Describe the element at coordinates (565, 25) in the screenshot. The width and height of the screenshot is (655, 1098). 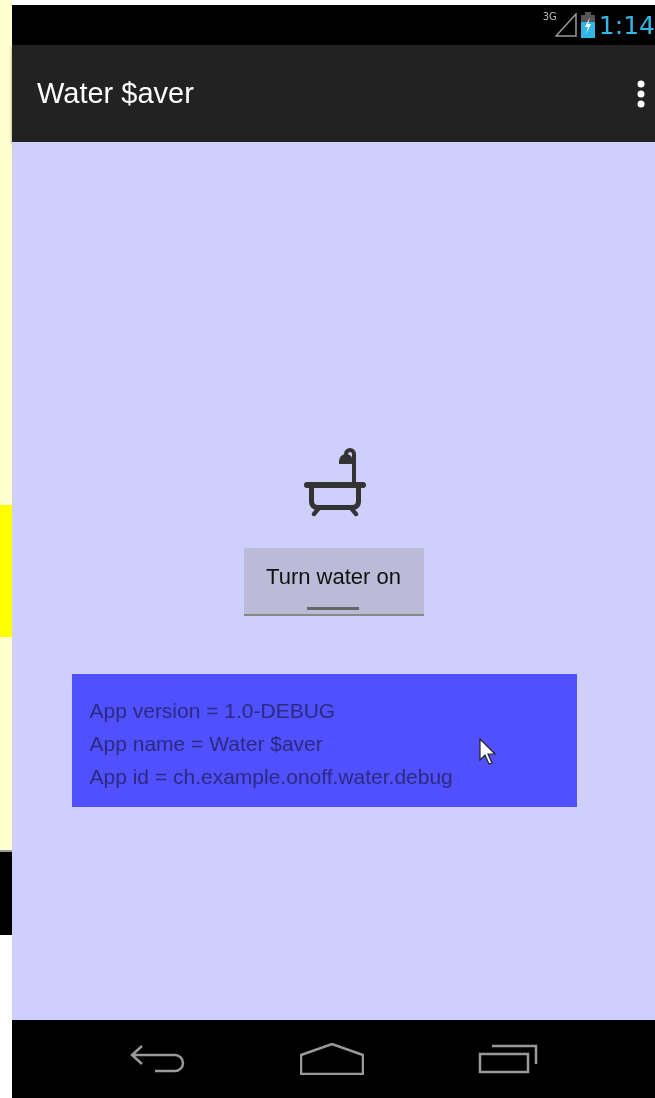
I see `signal-icon` at that location.